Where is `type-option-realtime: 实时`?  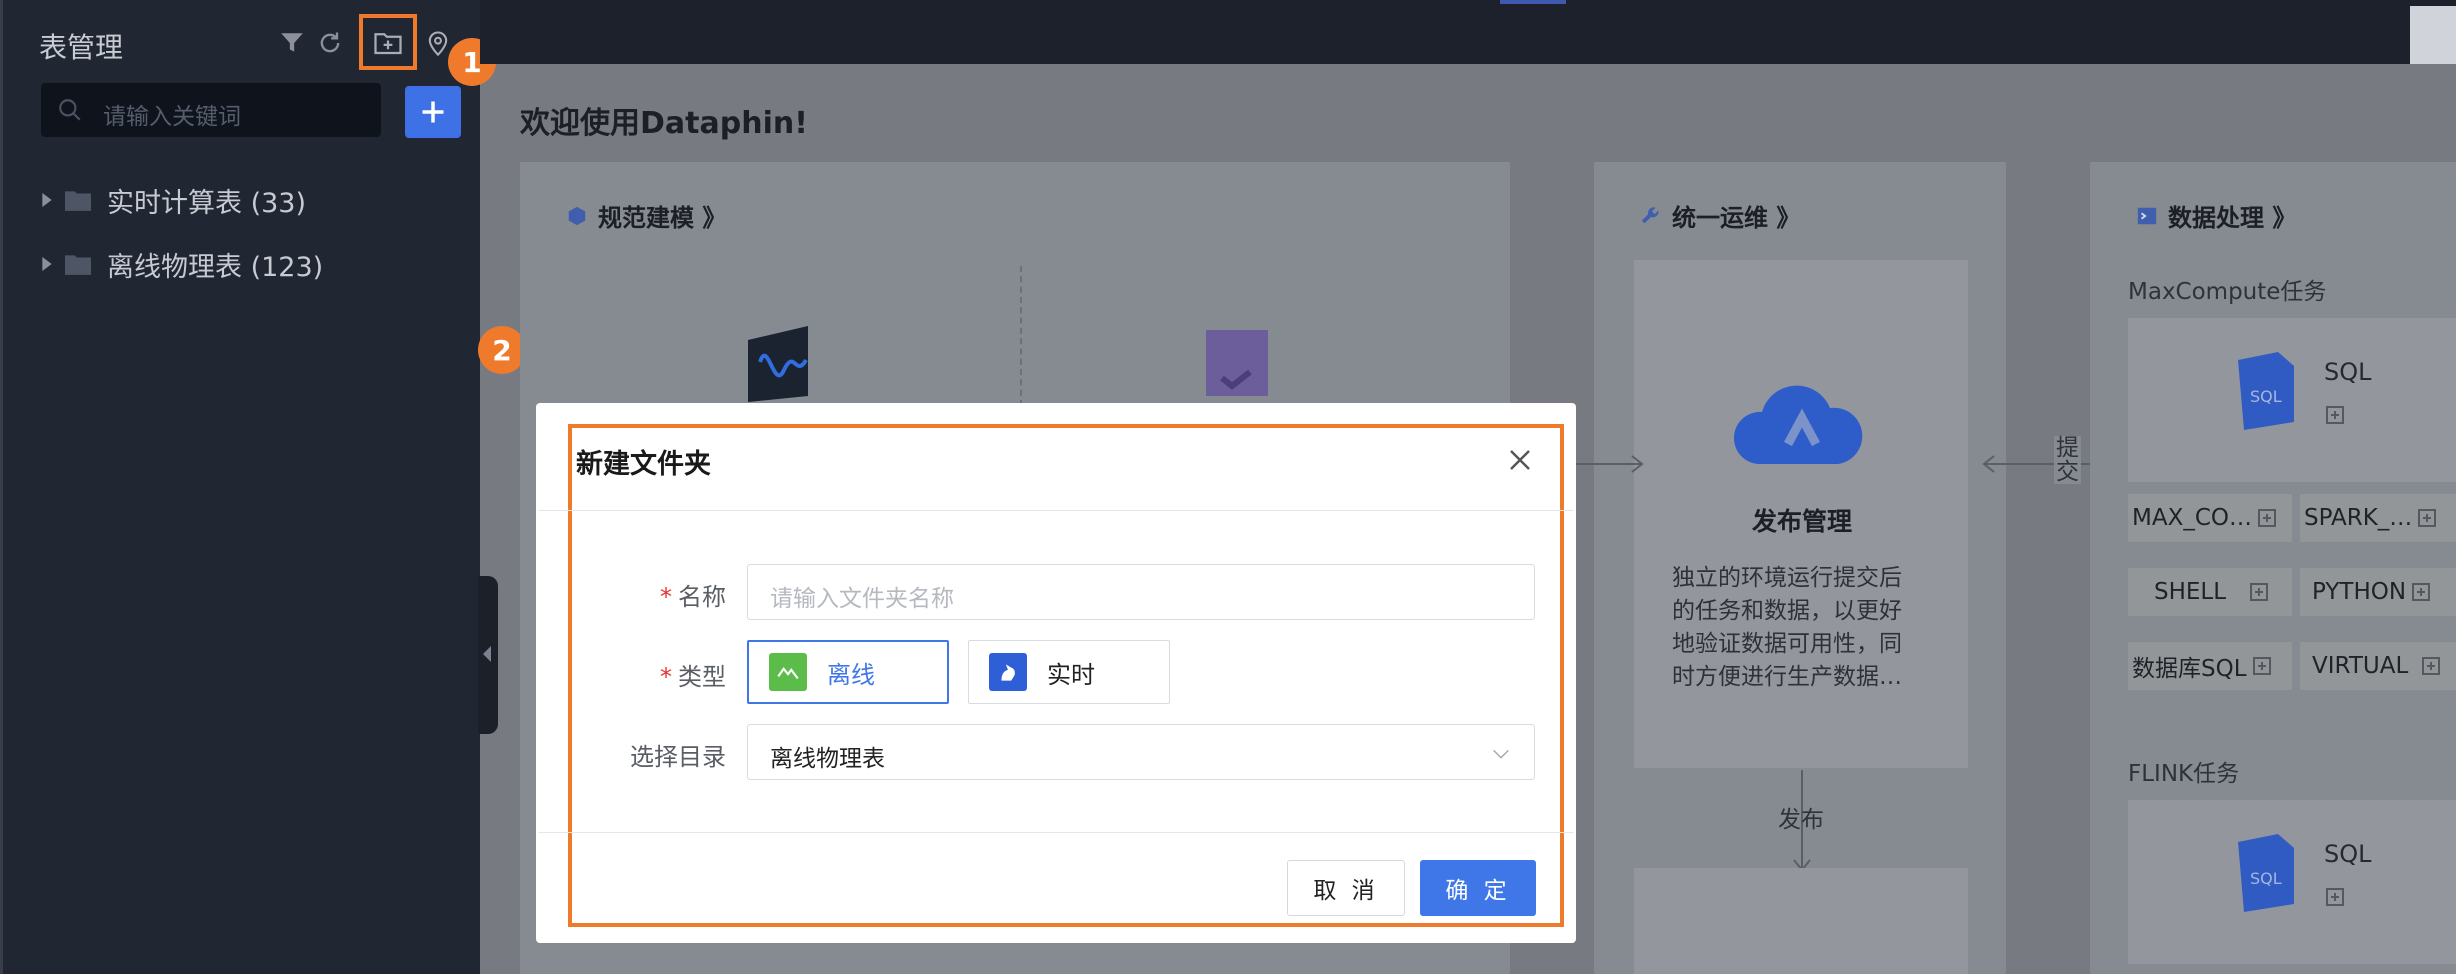 type-option-realtime: 实时 is located at coordinates (1069, 672).